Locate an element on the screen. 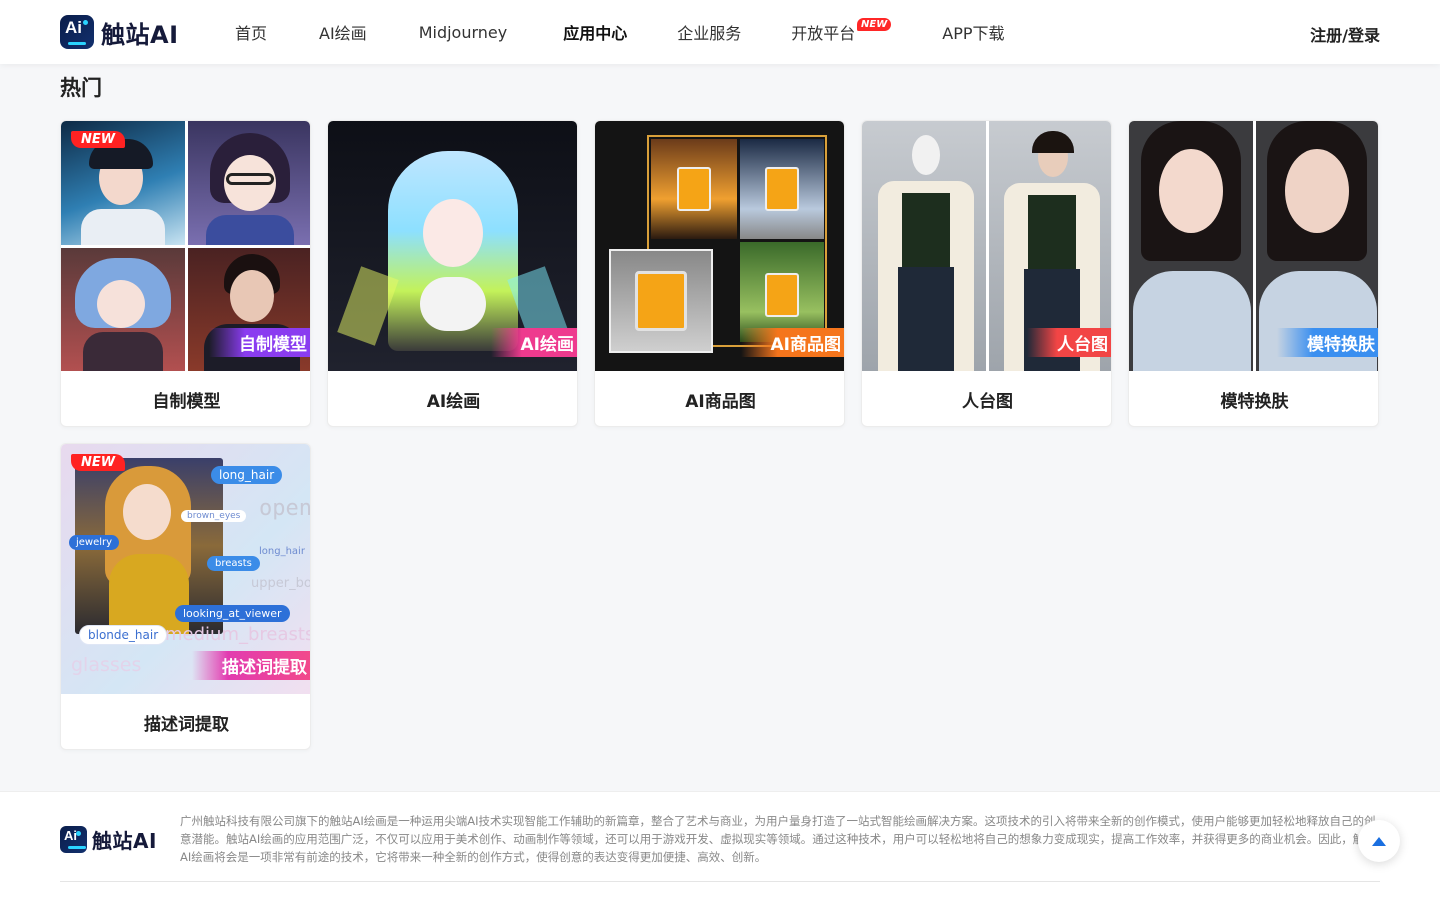 Image resolution: width=1440 pixels, height=900 pixels. card-mannequin: 人台图 人台图 is located at coordinates (986, 273).